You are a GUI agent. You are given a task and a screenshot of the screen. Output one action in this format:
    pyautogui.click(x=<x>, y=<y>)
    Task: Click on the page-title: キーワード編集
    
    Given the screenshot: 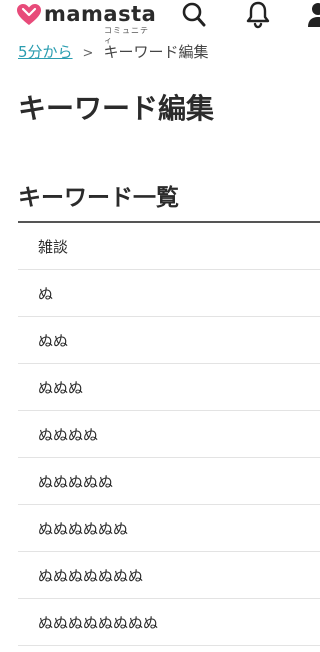 What is the action you would take?
    pyautogui.click(x=116, y=108)
    